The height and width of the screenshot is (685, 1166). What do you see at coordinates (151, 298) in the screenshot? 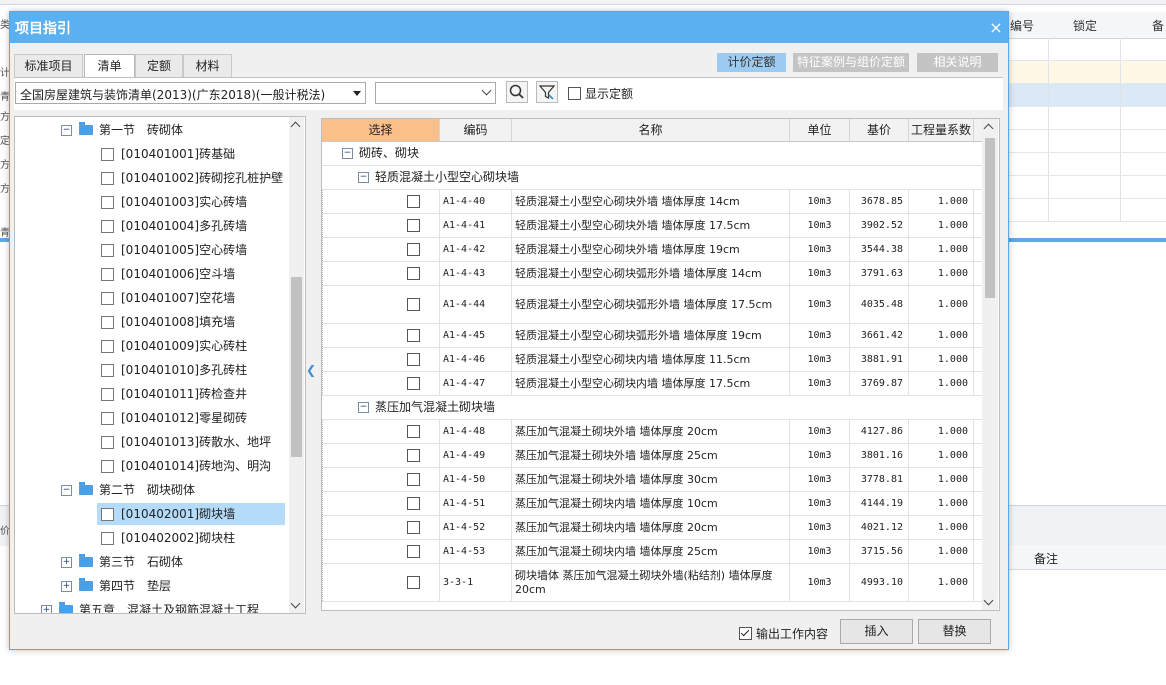
I see `tree-item: [010401007]空花墙` at bounding box center [151, 298].